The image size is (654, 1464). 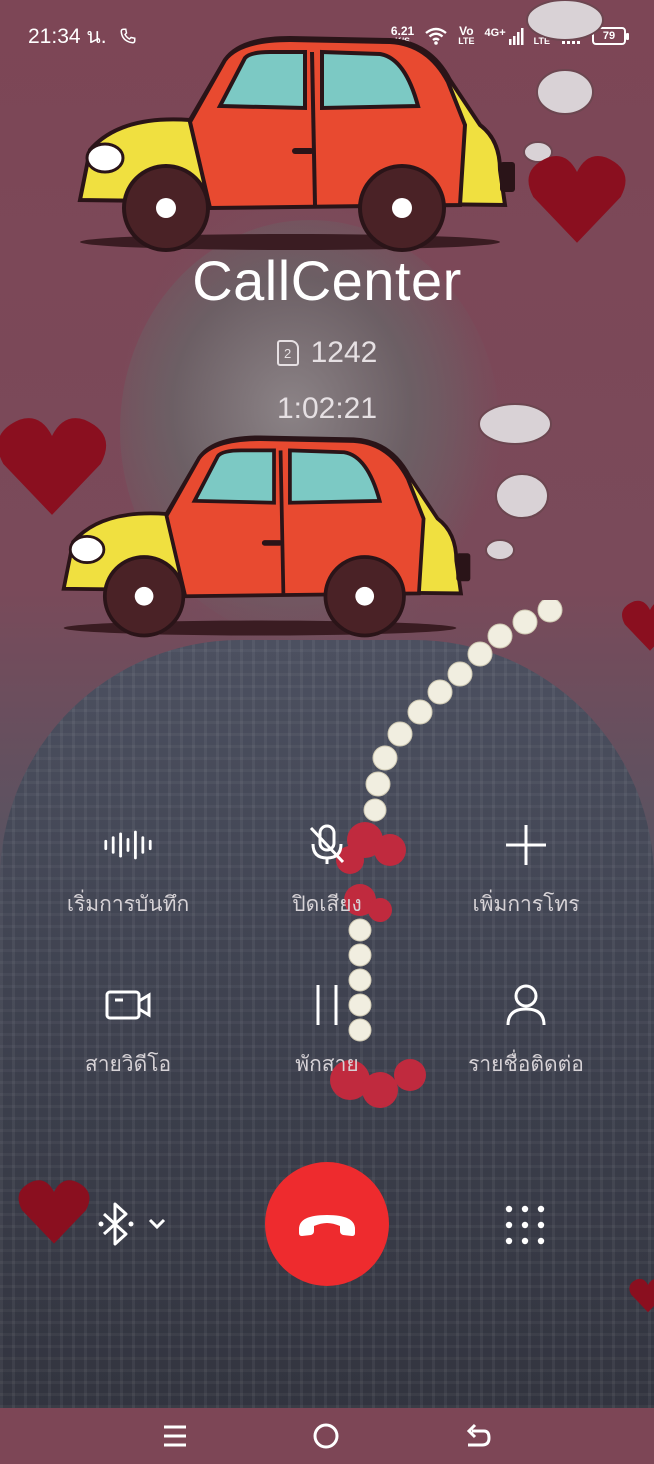 I want to click on waveform-icon, so click(x=128, y=845).